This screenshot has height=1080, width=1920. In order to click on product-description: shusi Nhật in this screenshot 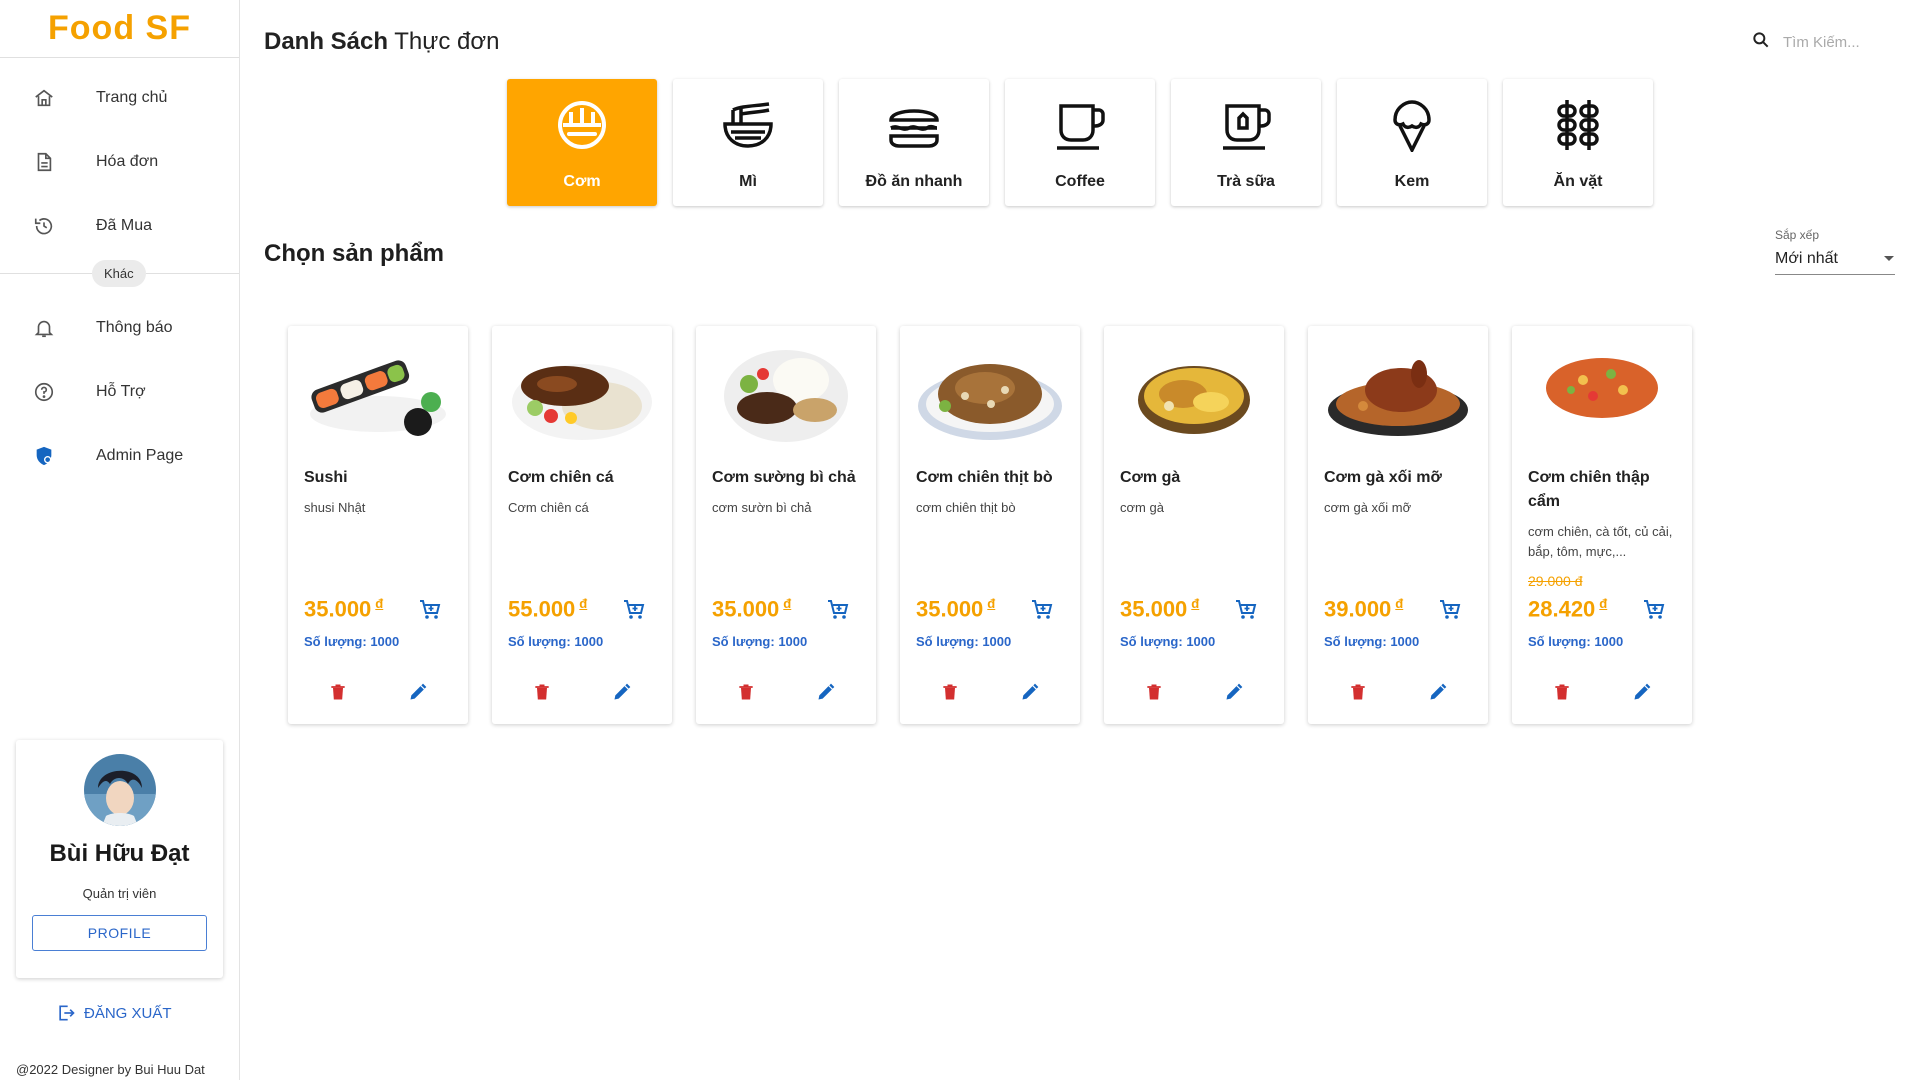, I will do `click(335, 507)`.